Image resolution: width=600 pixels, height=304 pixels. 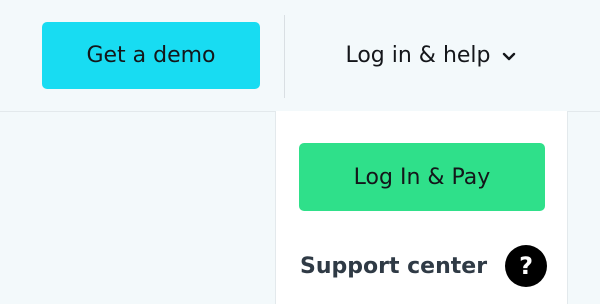 I want to click on login-help-label: Log in & help, so click(x=418, y=55).